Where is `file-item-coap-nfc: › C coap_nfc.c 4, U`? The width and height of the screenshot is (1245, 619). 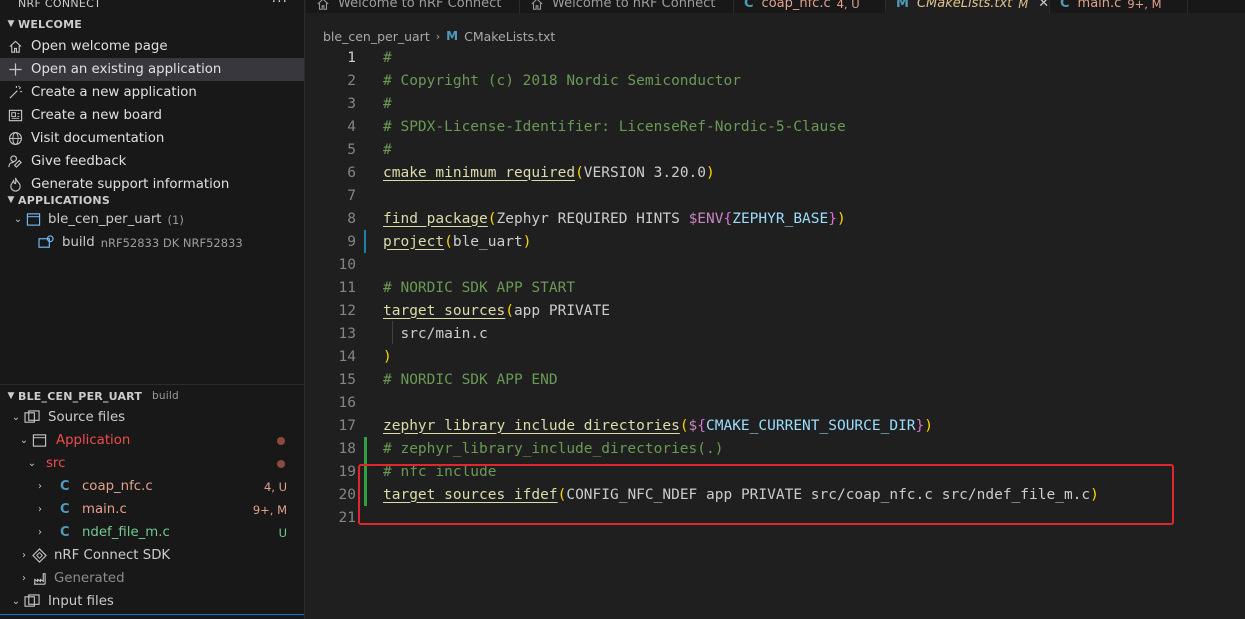 file-item-coap-nfc: › C coap_nfc.c 4, U is located at coordinates (152, 486).